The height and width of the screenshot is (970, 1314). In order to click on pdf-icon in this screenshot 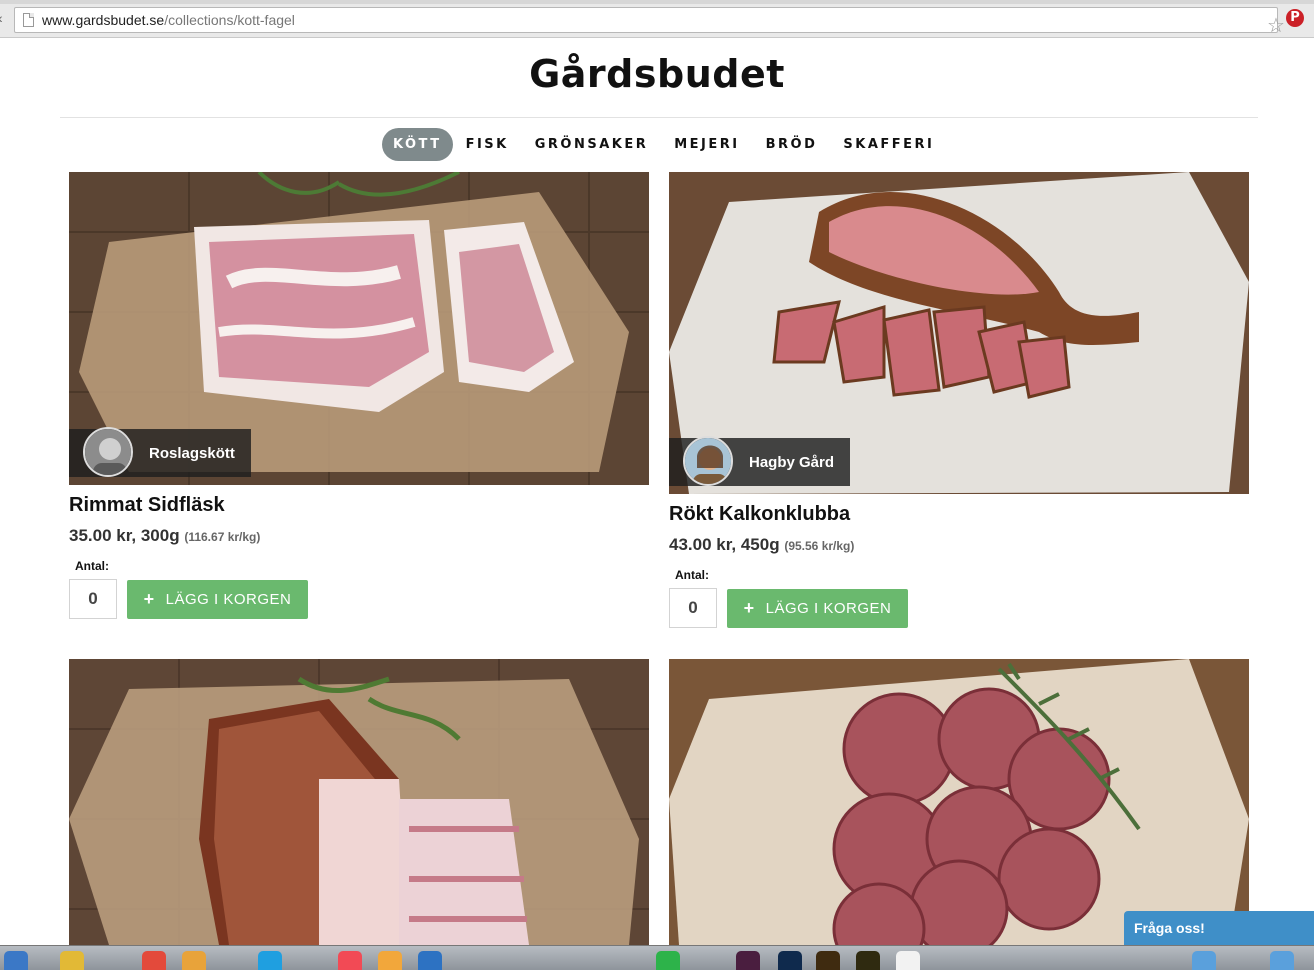, I will do `click(908, 960)`.